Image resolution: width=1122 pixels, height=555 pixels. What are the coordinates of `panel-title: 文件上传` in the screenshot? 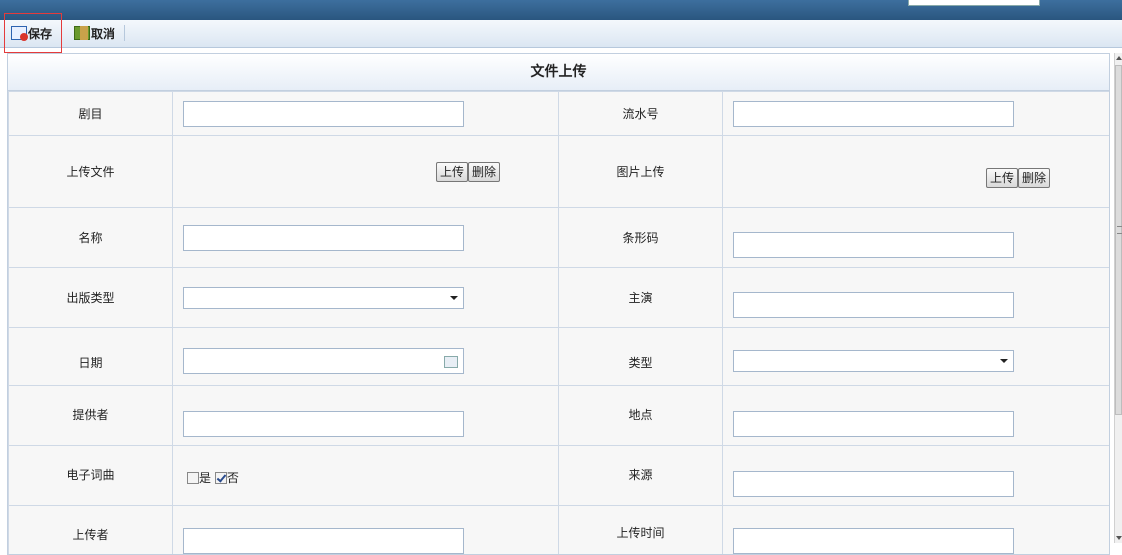 It's located at (558, 72).